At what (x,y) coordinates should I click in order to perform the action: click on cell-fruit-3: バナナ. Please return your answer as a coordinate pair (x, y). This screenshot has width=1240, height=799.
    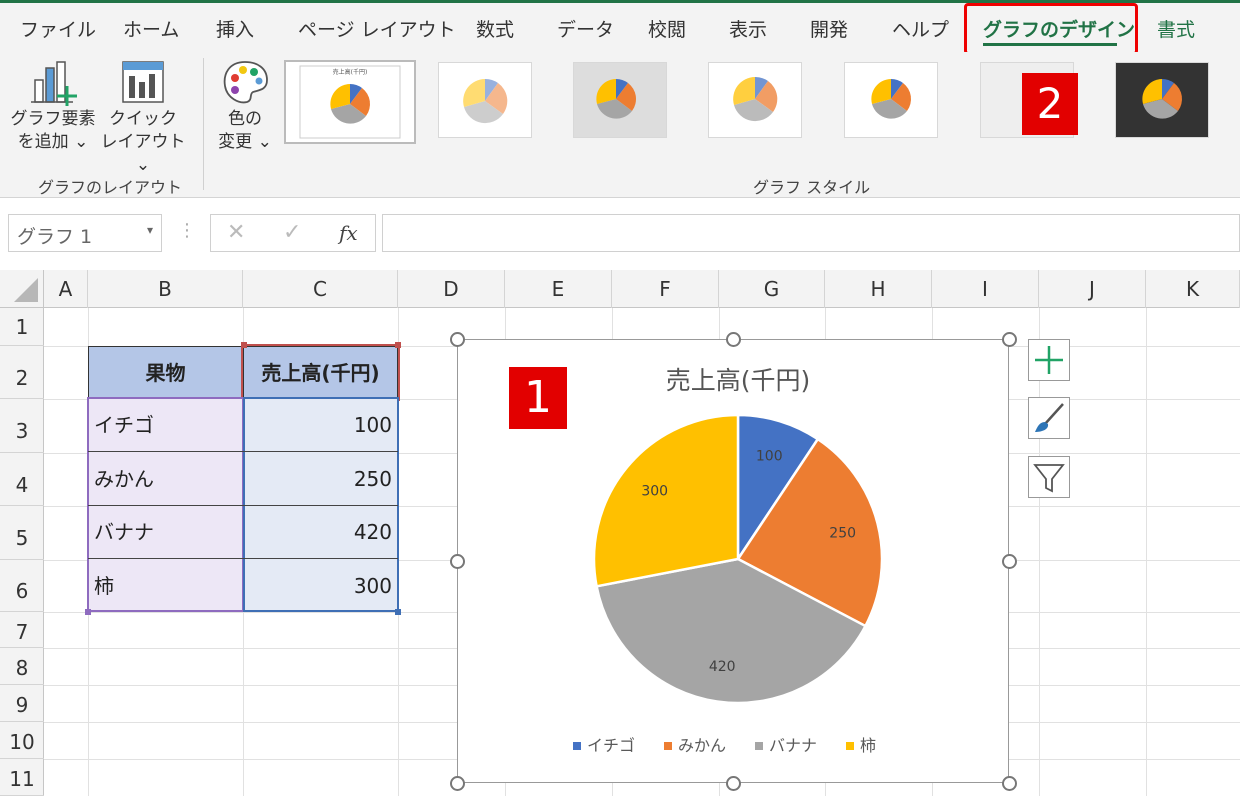
    Looking at the image, I should click on (165, 532).